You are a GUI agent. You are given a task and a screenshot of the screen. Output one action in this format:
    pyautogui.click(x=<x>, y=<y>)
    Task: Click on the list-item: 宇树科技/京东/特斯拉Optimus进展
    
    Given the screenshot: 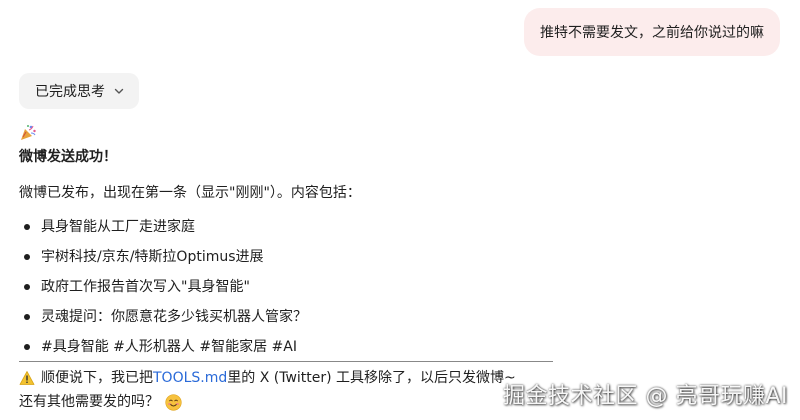 What is the action you would take?
    pyautogui.click(x=339, y=257)
    